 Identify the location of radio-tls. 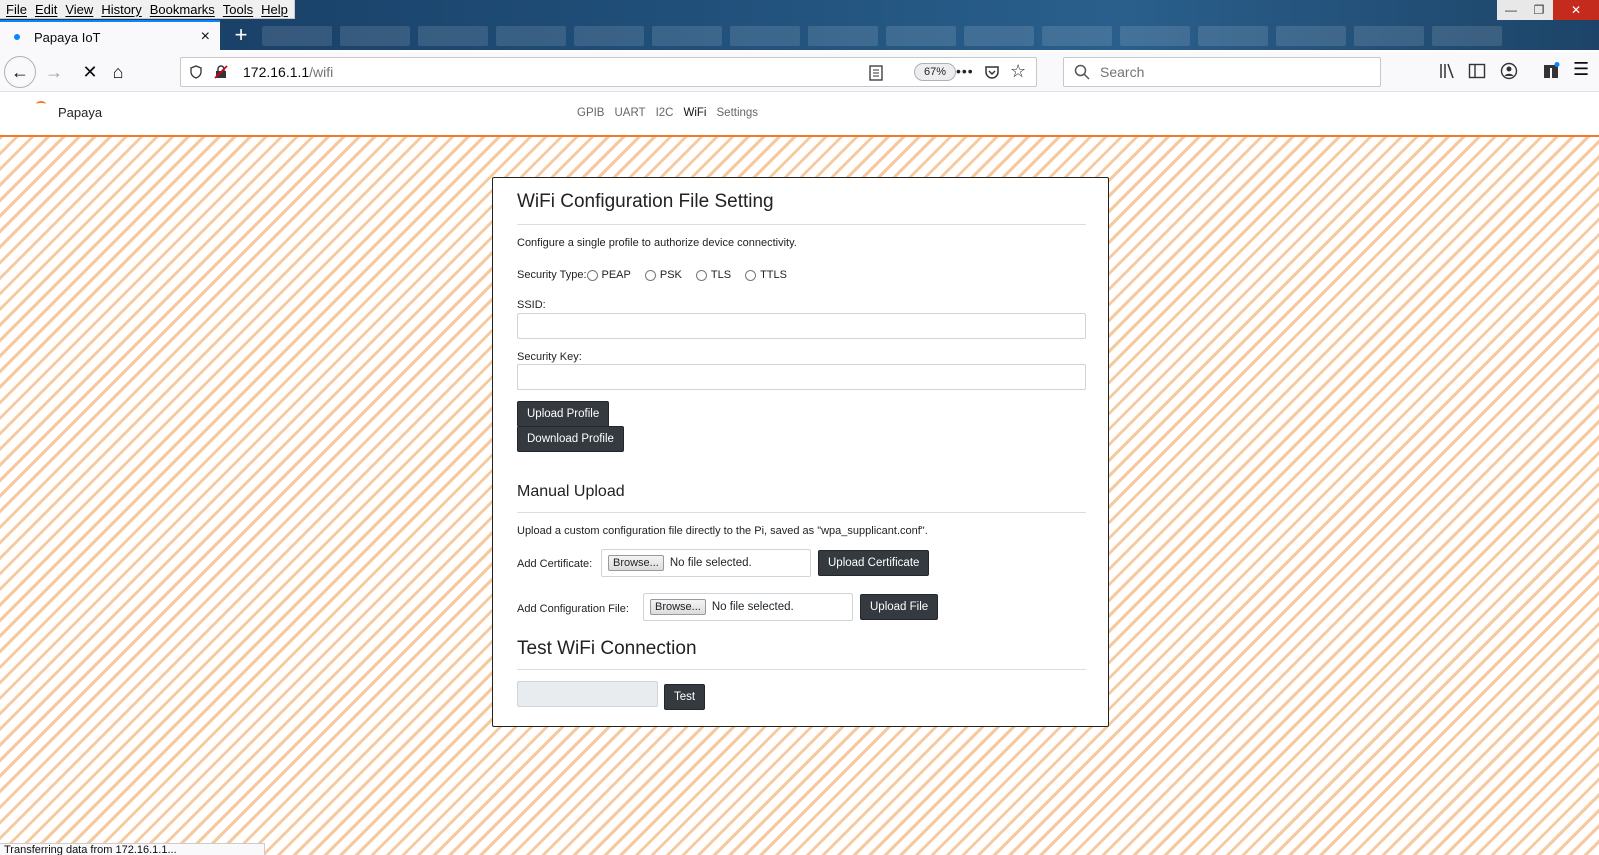
(701, 275).